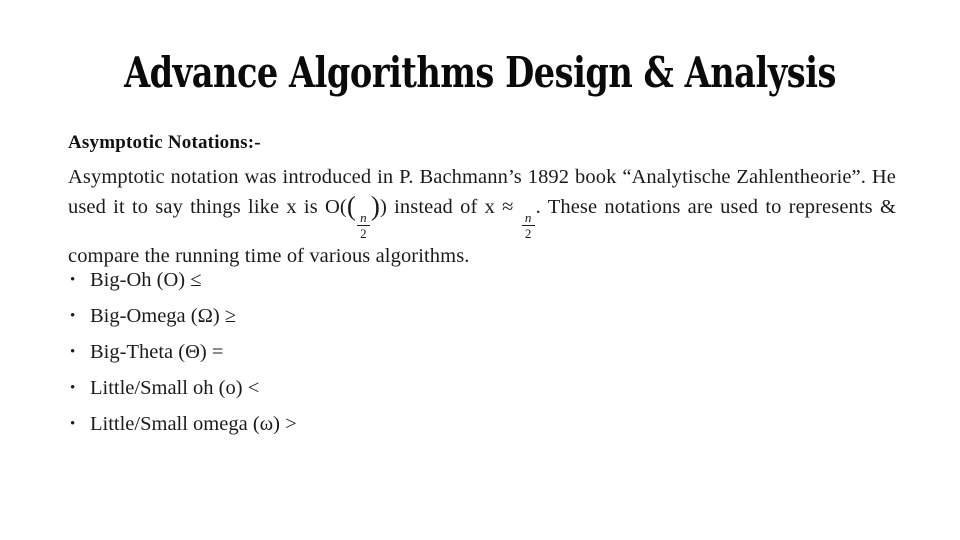 The image size is (960, 540). Describe the element at coordinates (291, 424) in the screenshot. I see `list-item-symbol: >` at that location.